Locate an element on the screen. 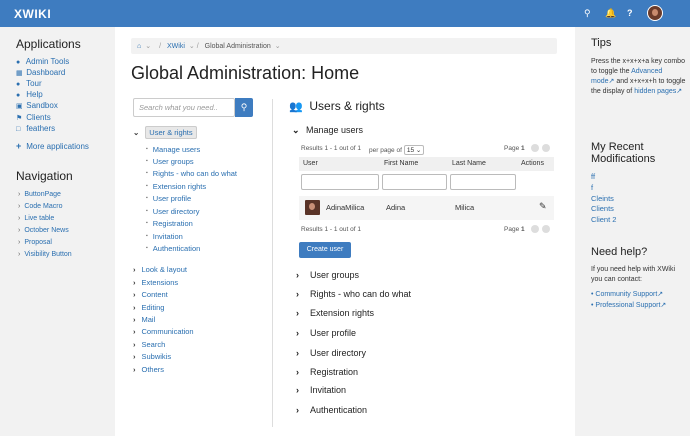 Image resolution: width=690 pixels, height=436 pixels. recent-item: Clients is located at coordinates (602, 208).